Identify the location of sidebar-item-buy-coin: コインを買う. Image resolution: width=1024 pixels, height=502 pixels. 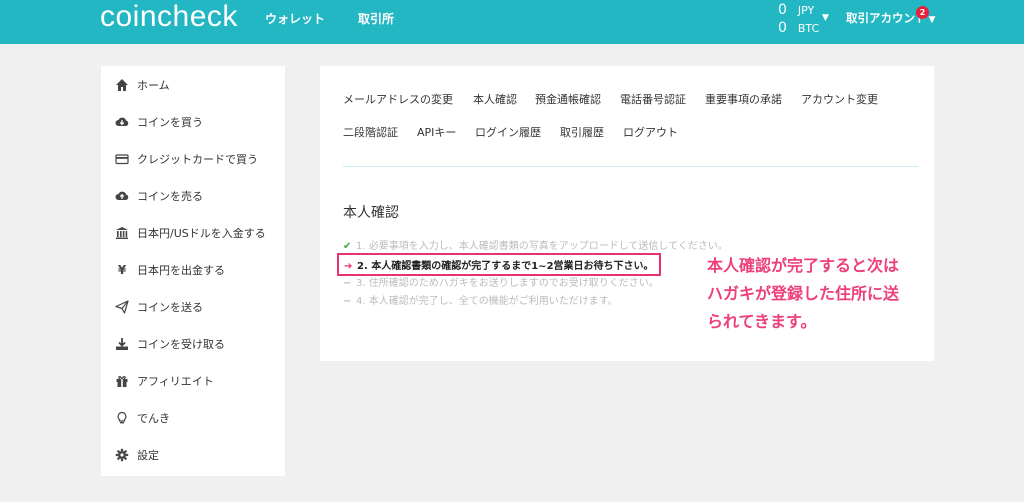
(193, 122).